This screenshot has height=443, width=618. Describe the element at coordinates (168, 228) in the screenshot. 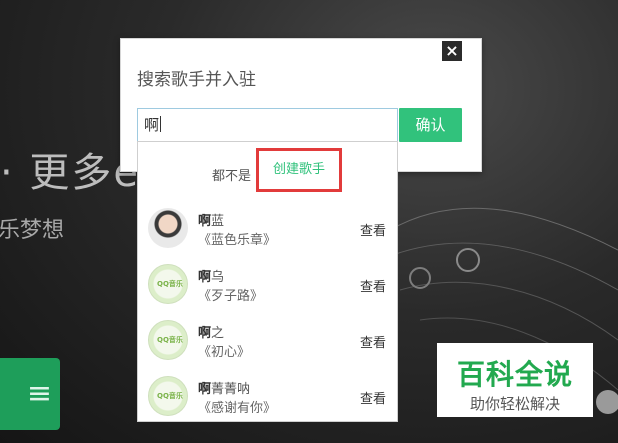

I see `avatar` at that location.